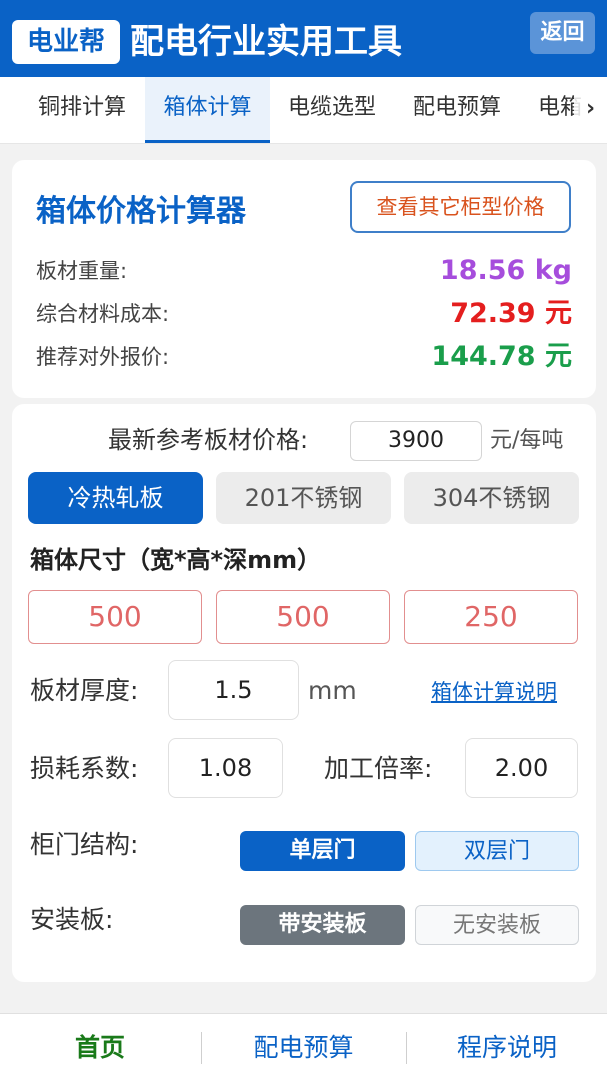 Image resolution: width=607 pixels, height=1080 pixels. What do you see at coordinates (207, 110) in the screenshot?
I see `tab-box-calc: 箱体计算` at bounding box center [207, 110].